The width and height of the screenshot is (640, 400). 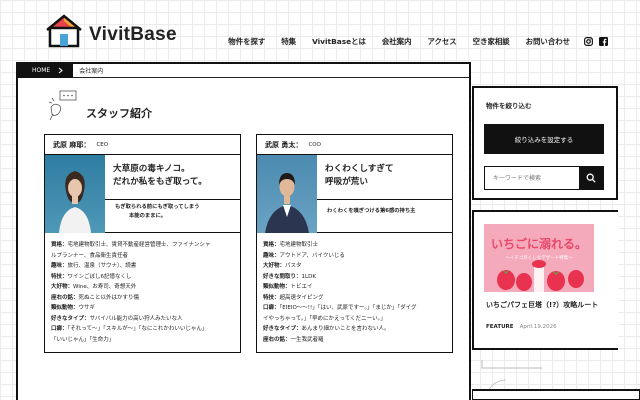 I want to click on profile-row: 特技：ワインごぼし6記憶なくし, so click(x=91, y=276).